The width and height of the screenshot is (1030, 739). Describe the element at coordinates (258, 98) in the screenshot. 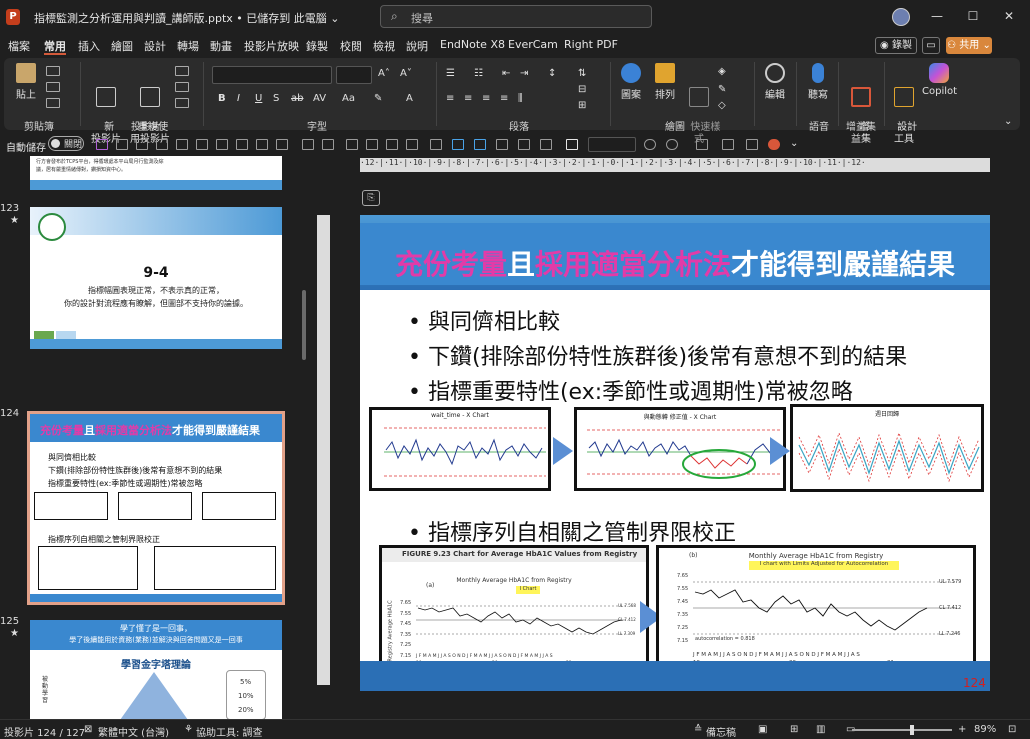

I see `underline-button: U` at that location.